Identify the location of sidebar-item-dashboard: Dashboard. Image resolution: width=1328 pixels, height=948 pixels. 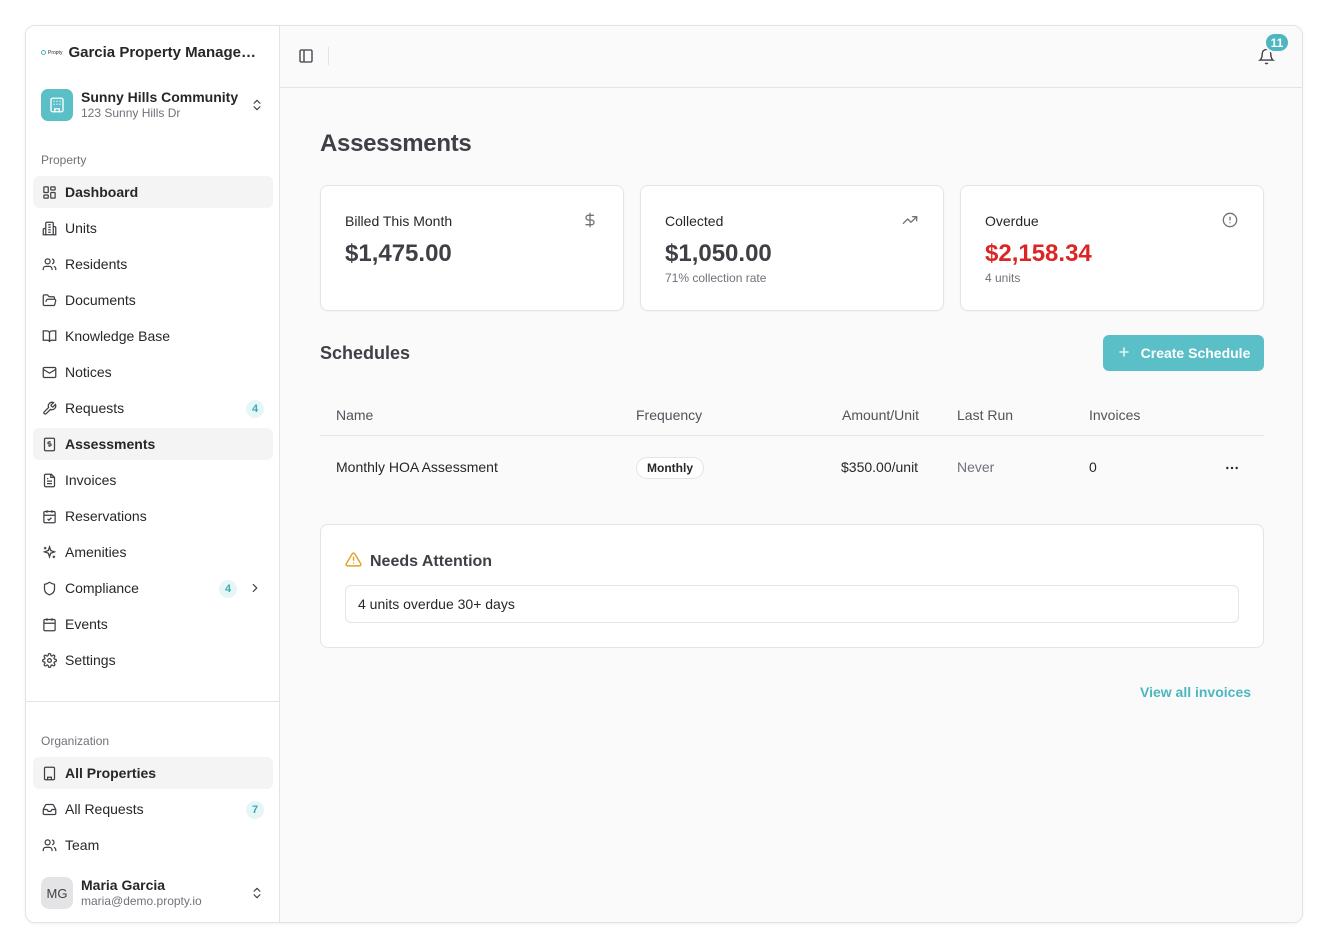
(153, 192).